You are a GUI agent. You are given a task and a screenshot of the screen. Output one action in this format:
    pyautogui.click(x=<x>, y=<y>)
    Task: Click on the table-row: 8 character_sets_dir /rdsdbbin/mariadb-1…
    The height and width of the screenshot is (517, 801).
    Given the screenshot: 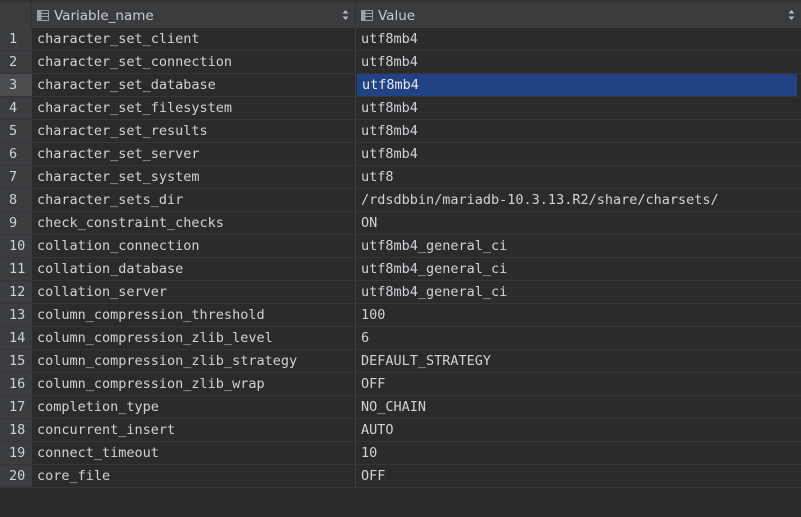 What is the action you would take?
    pyautogui.click(x=400, y=200)
    